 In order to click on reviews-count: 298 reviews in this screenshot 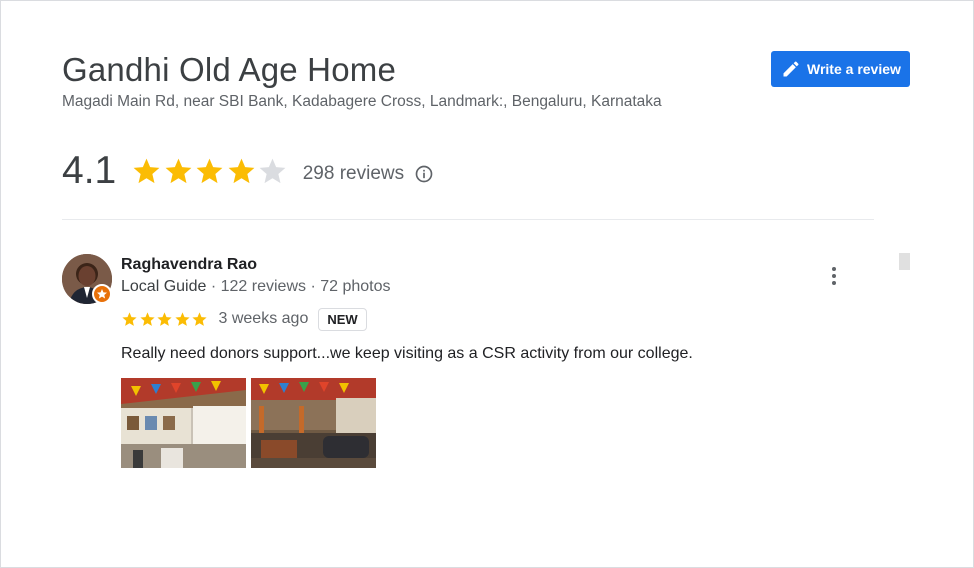, I will do `click(353, 171)`.